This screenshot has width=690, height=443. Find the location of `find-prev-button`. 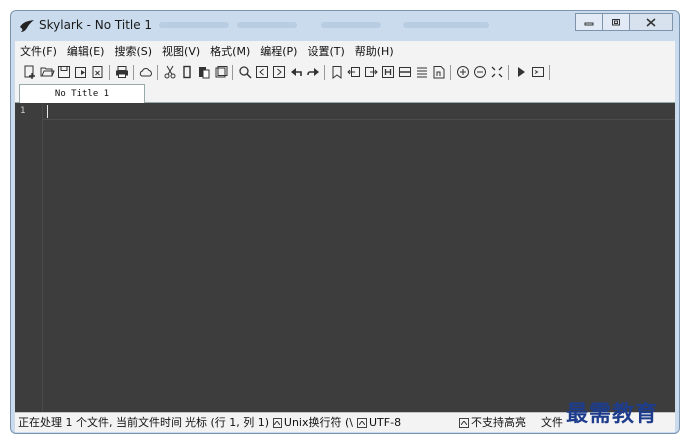

find-prev-button is located at coordinates (261, 72).